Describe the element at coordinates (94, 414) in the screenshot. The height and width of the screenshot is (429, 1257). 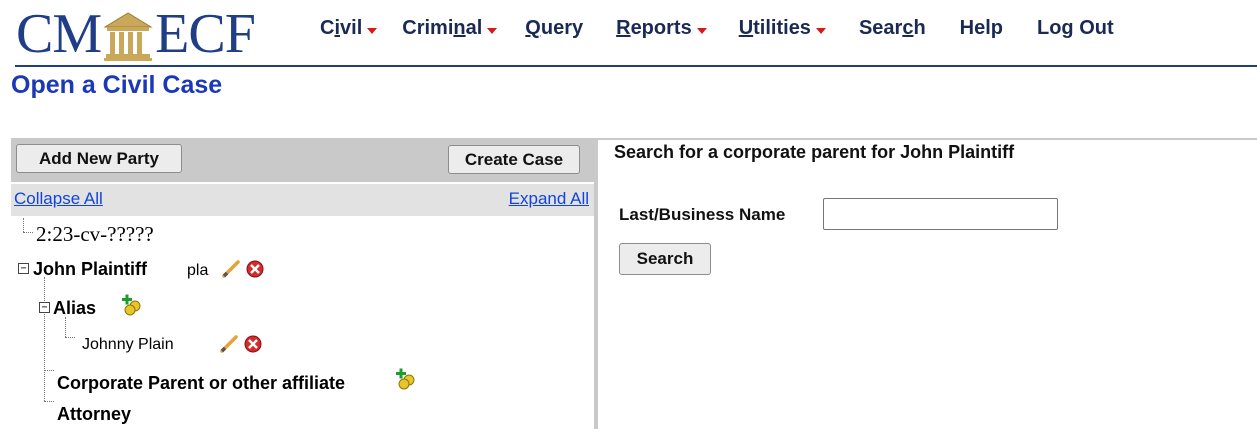
I see `attorney-label: Attorney` at that location.